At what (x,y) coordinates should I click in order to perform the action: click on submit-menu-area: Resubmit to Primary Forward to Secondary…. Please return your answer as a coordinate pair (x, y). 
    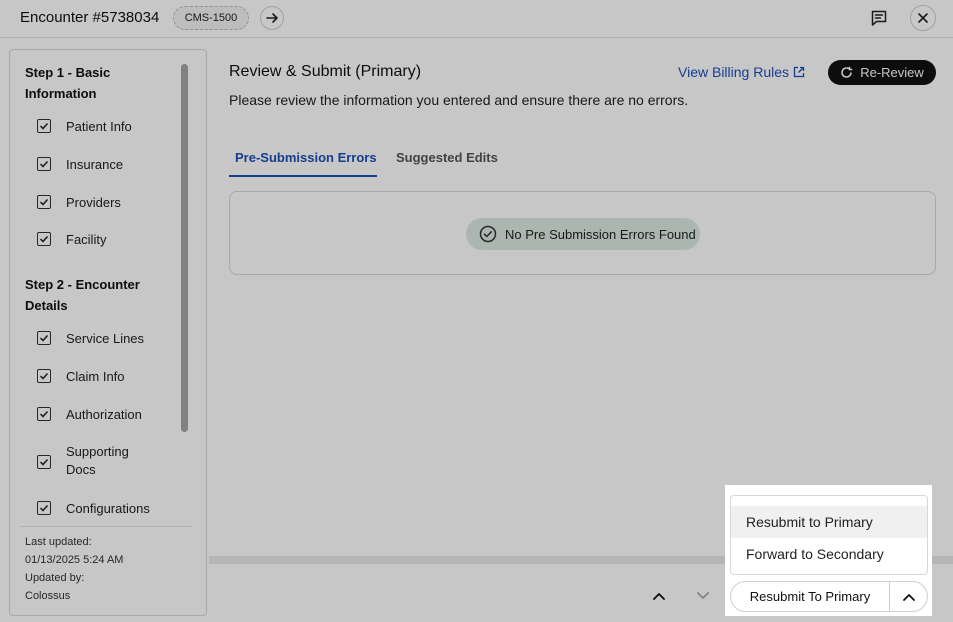
    Looking at the image, I should click on (828, 550).